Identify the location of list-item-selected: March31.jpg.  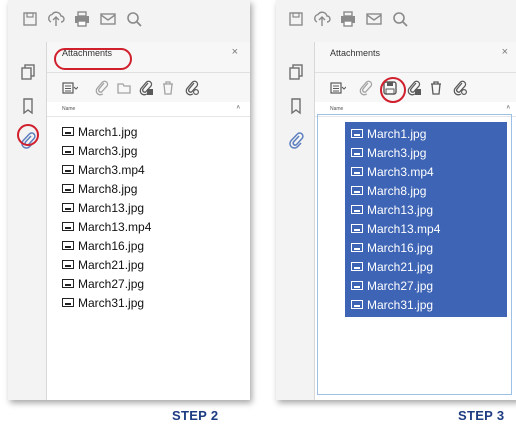
(426, 304).